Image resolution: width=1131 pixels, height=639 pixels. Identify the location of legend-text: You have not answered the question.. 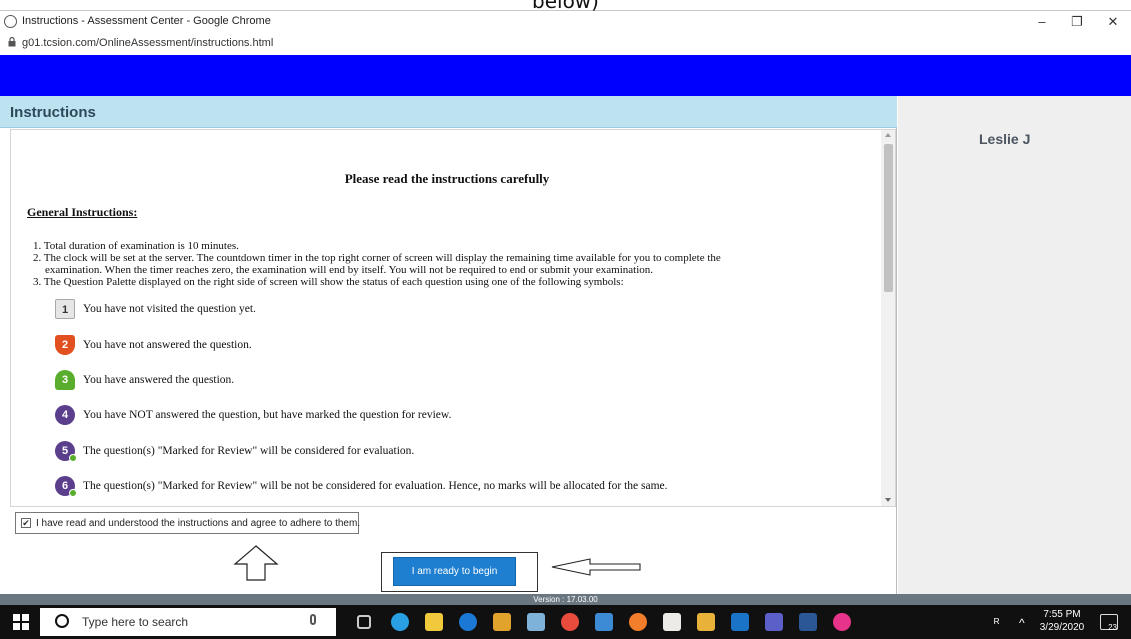
(167, 345).